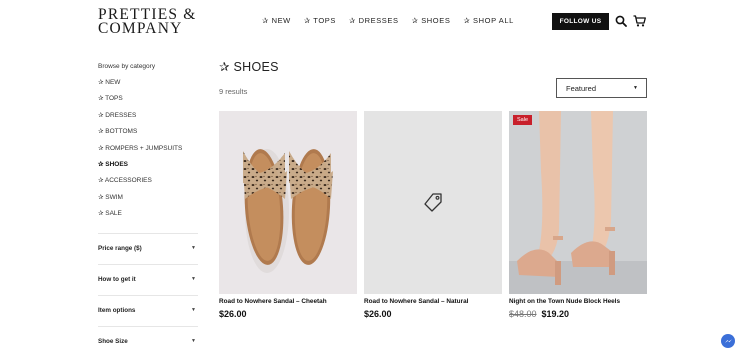 Image resolution: width=744 pixels, height=356 pixels. Describe the element at coordinates (117, 310) in the screenshot. I see `filter-label: Item options` at that location.